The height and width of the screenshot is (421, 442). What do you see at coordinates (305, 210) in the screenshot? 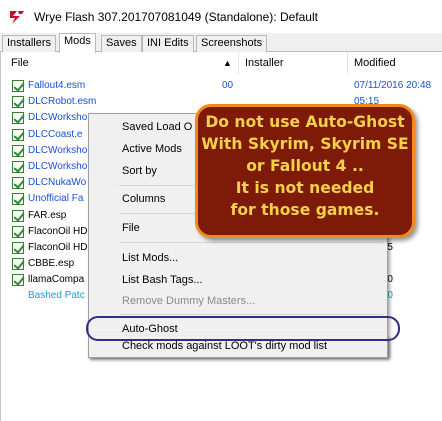
I see `callout-line: for those games.` at bounding box center [305, 210].